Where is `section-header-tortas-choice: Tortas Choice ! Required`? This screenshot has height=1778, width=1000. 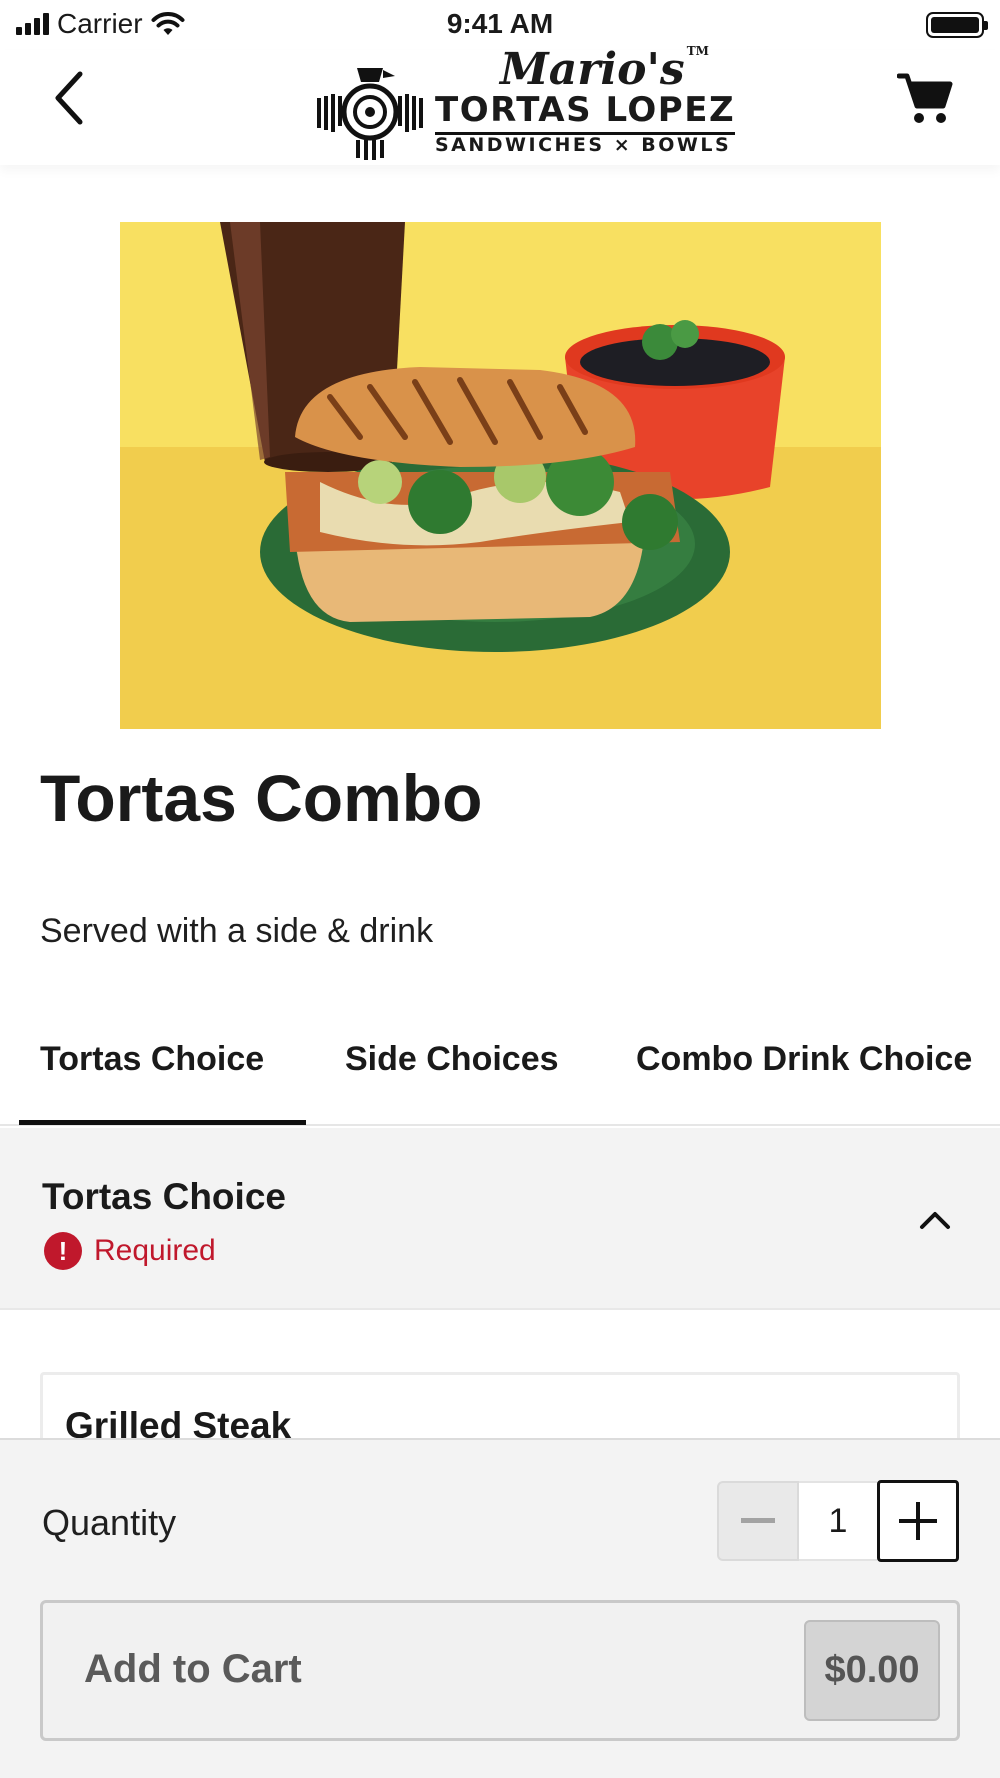 section-header-tortas-choice: Tortas Choice ! Required is located at coordinates (500, 1219).